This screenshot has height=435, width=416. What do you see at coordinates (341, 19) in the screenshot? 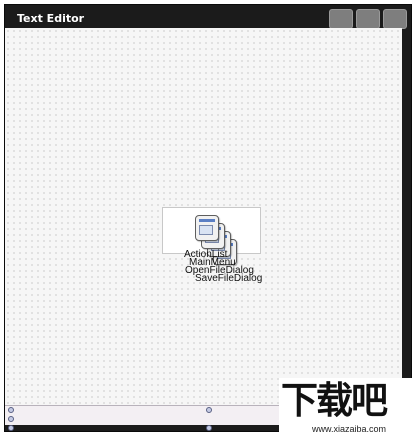
I see `minimize-button` at bounding box center [341, 19].